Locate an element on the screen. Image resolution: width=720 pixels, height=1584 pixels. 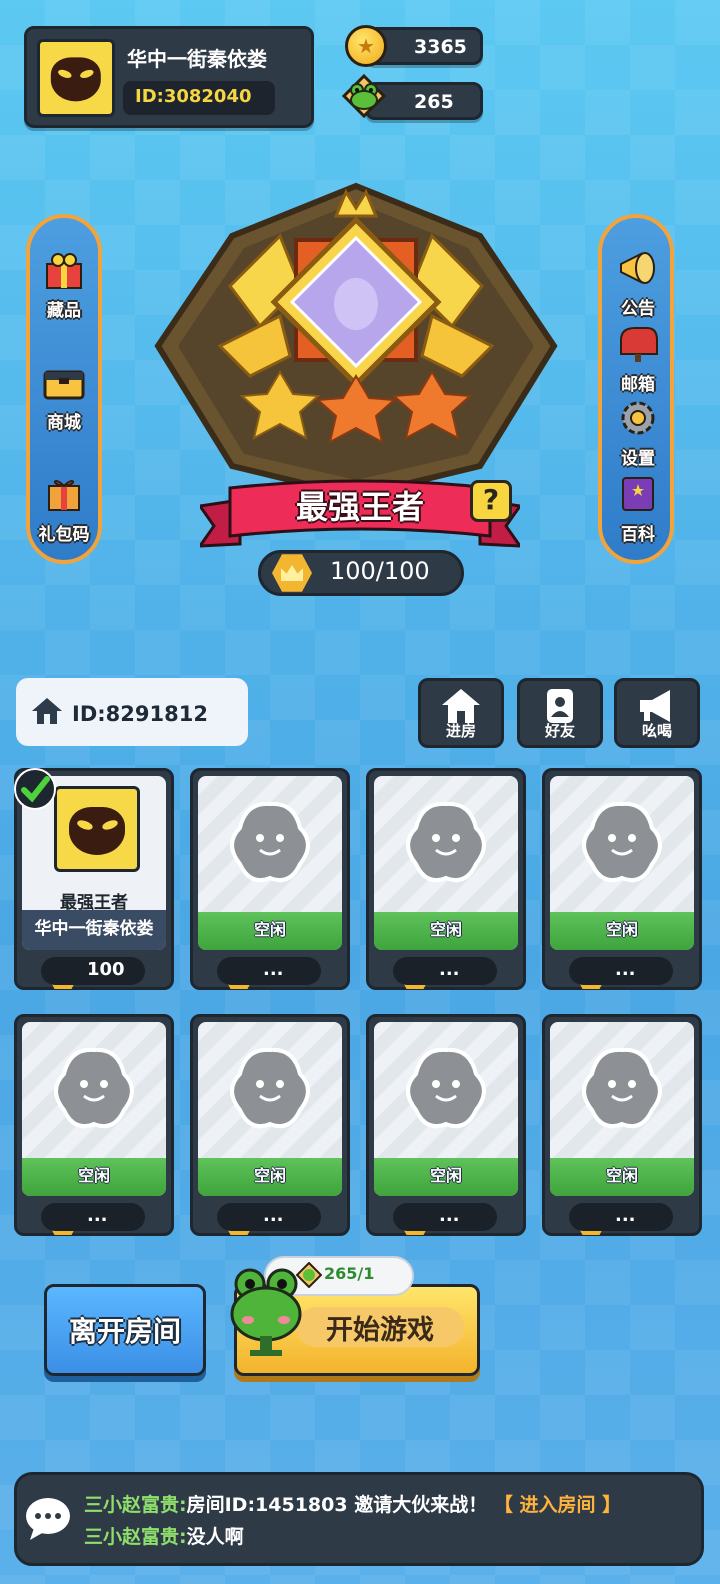
rank-score-value: 100/100 is located at coordinates (380, 571).